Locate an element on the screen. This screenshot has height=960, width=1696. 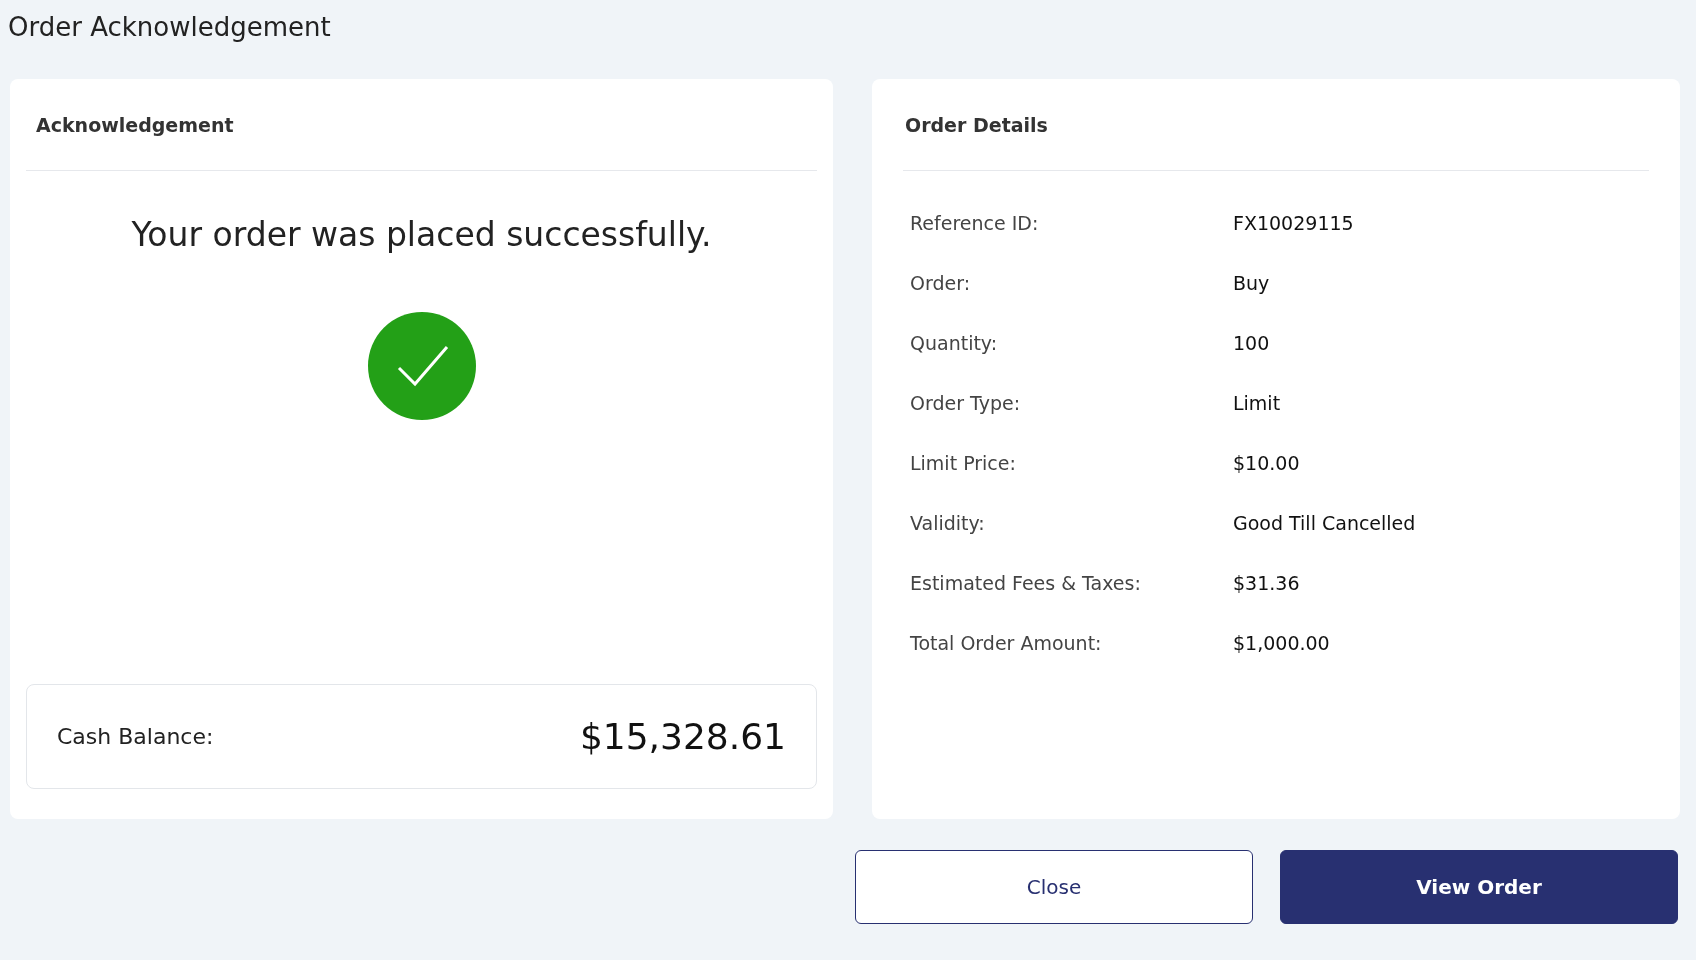
detail-label: Quantity: is located at coordinates (954, 343).